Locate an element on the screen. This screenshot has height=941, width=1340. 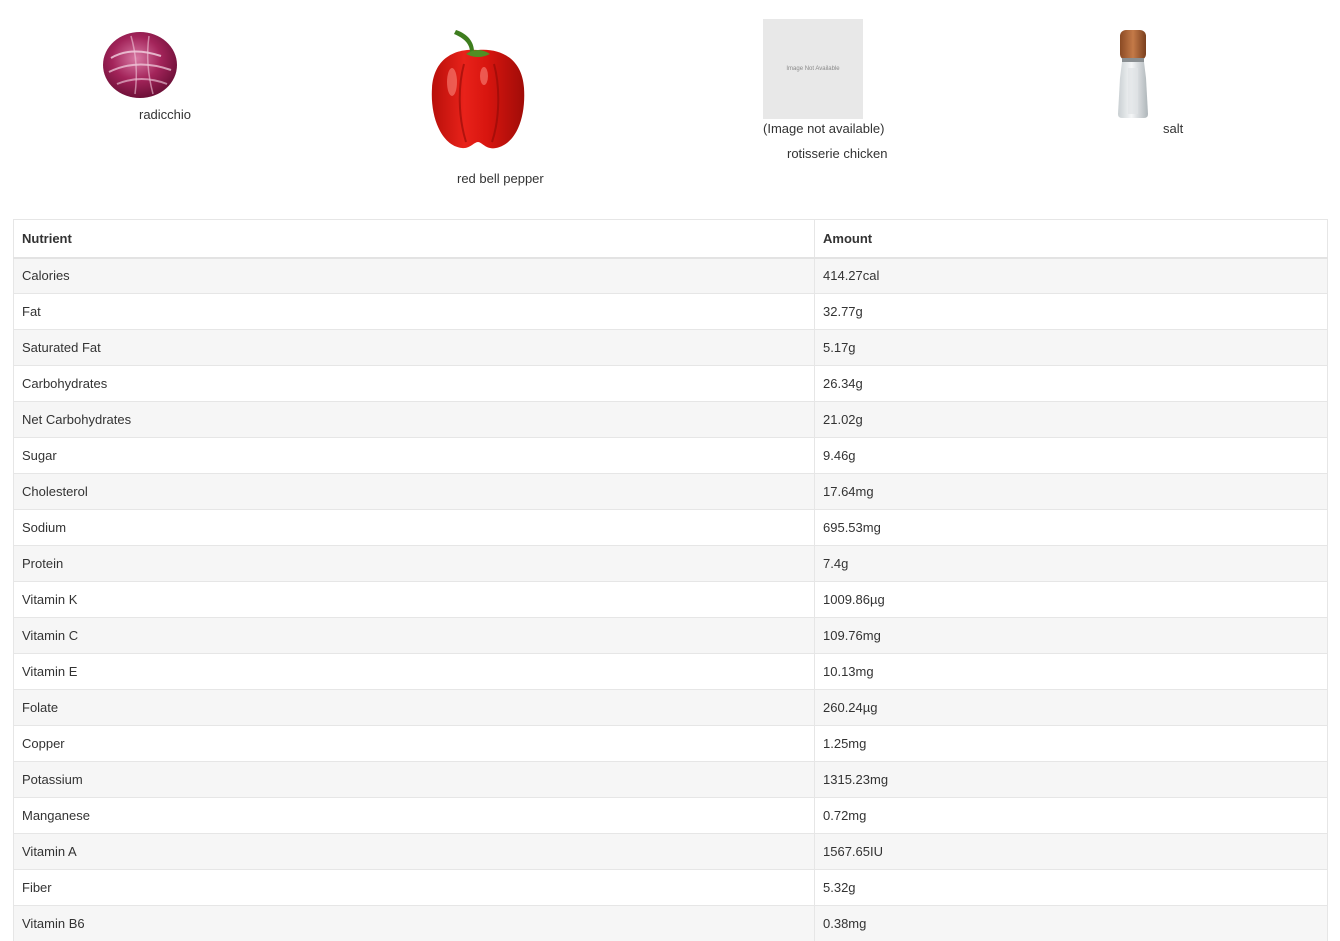
table-row: Sodium 695.53mg is located at coordinates (670, 527).